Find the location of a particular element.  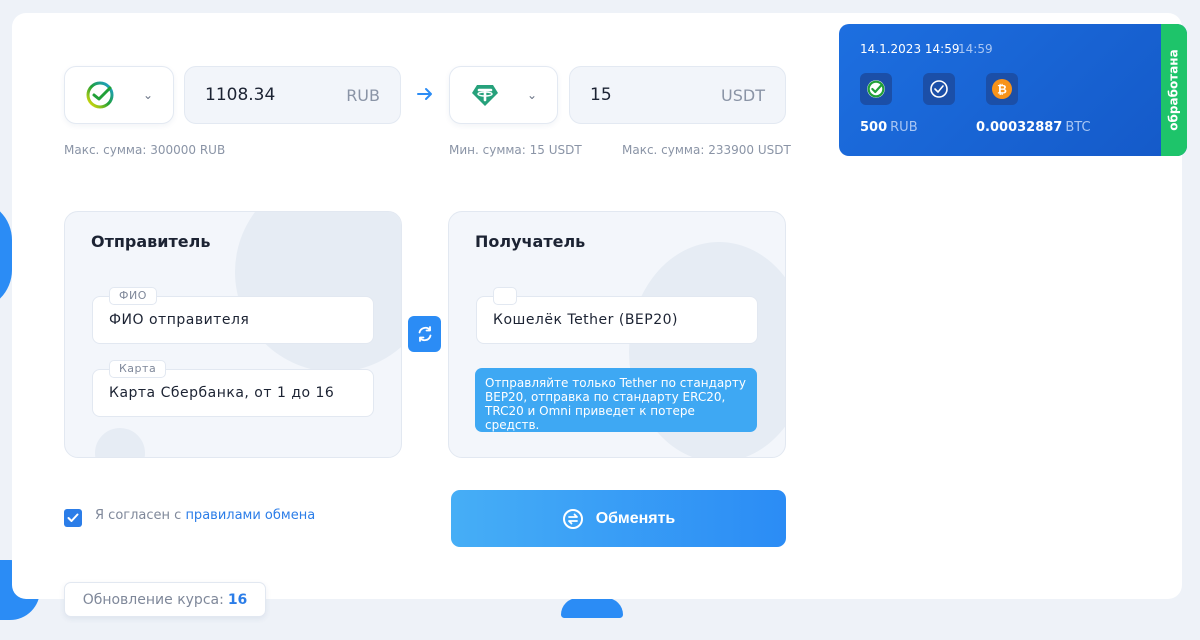

from-currency-code: RUB is located at coordinates (363, 95).